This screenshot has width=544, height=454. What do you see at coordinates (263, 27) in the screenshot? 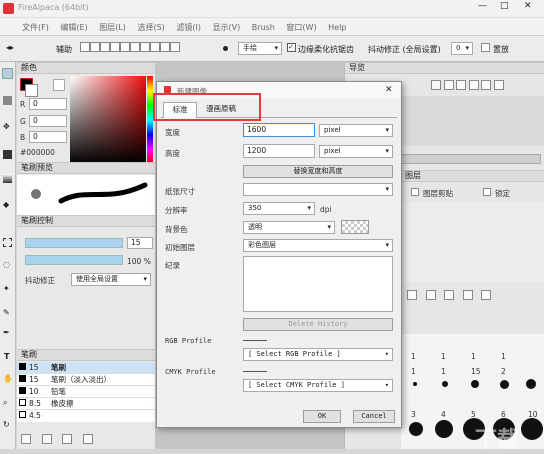
I see `menu-brush: Brush` at bounding box center [263, 27].